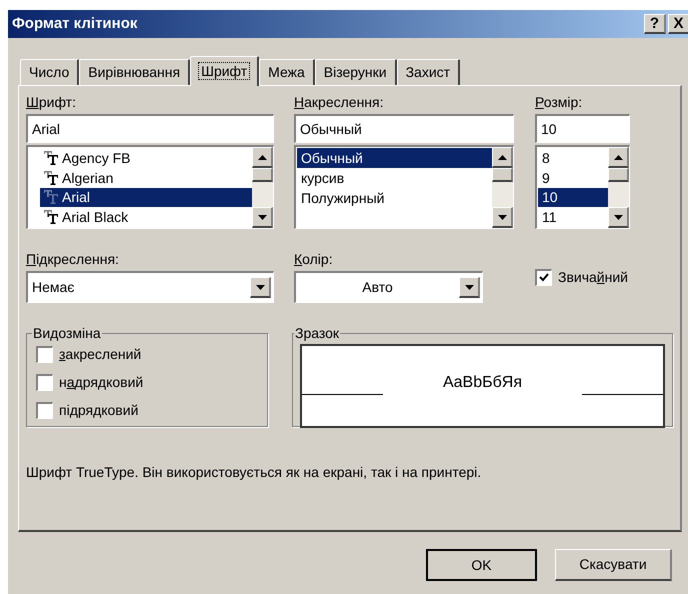 The image size is (688, 594). Describe the element at coordinates (394, 158) in the screenshot. I see `list-item: Обычный` at that location.